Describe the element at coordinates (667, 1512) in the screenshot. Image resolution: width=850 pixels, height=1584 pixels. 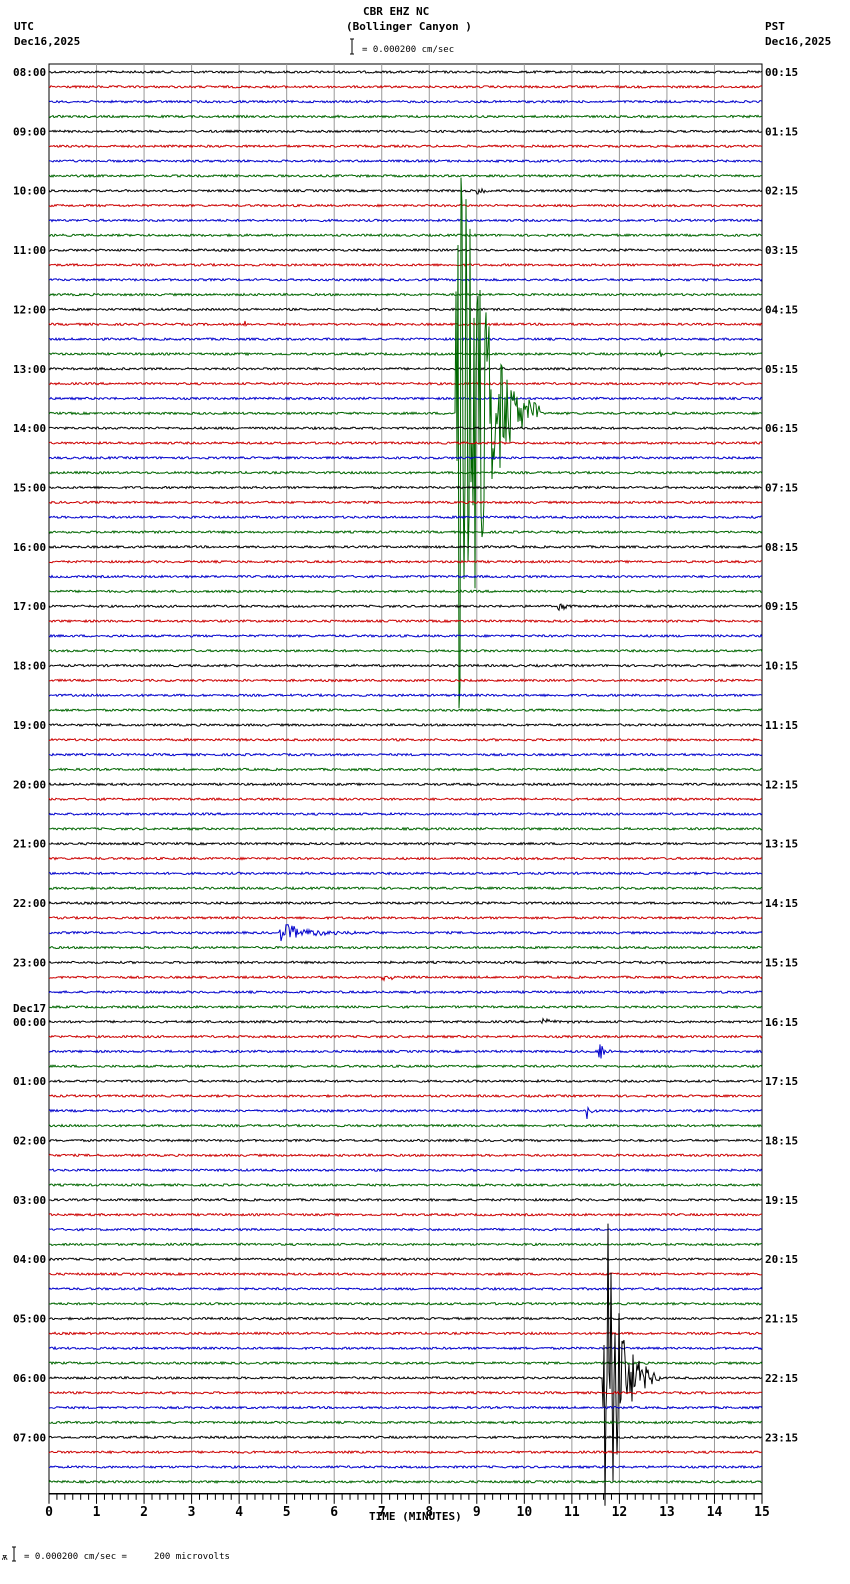
I see `x-tick-label: 13` at that location.